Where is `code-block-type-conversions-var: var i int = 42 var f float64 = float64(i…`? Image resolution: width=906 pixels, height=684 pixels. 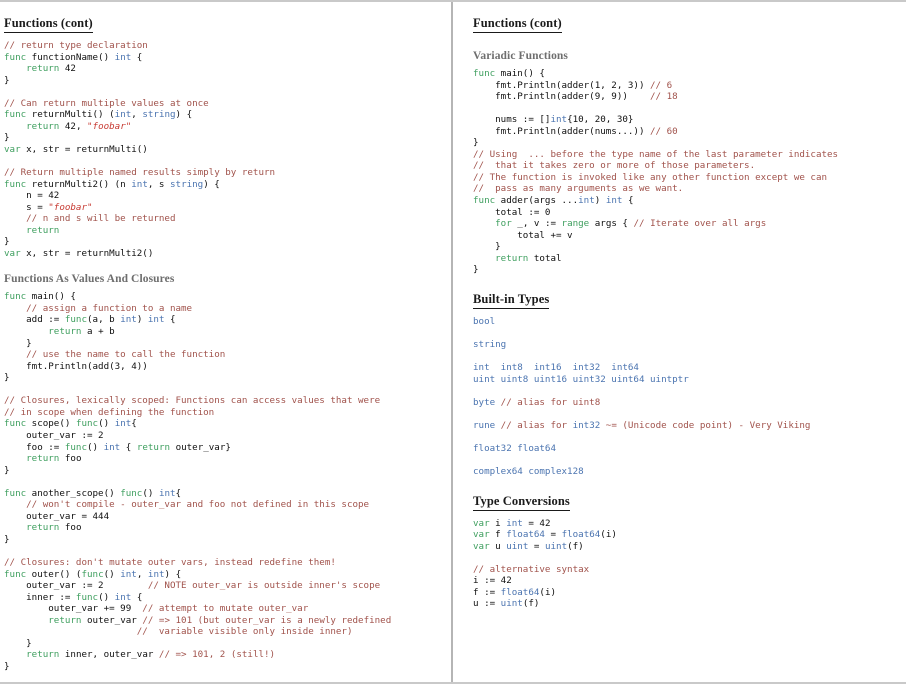
code-block-type-conversions-var: var i int = 42 var f float64 = float64(i… is located at coordinates (686, 535).